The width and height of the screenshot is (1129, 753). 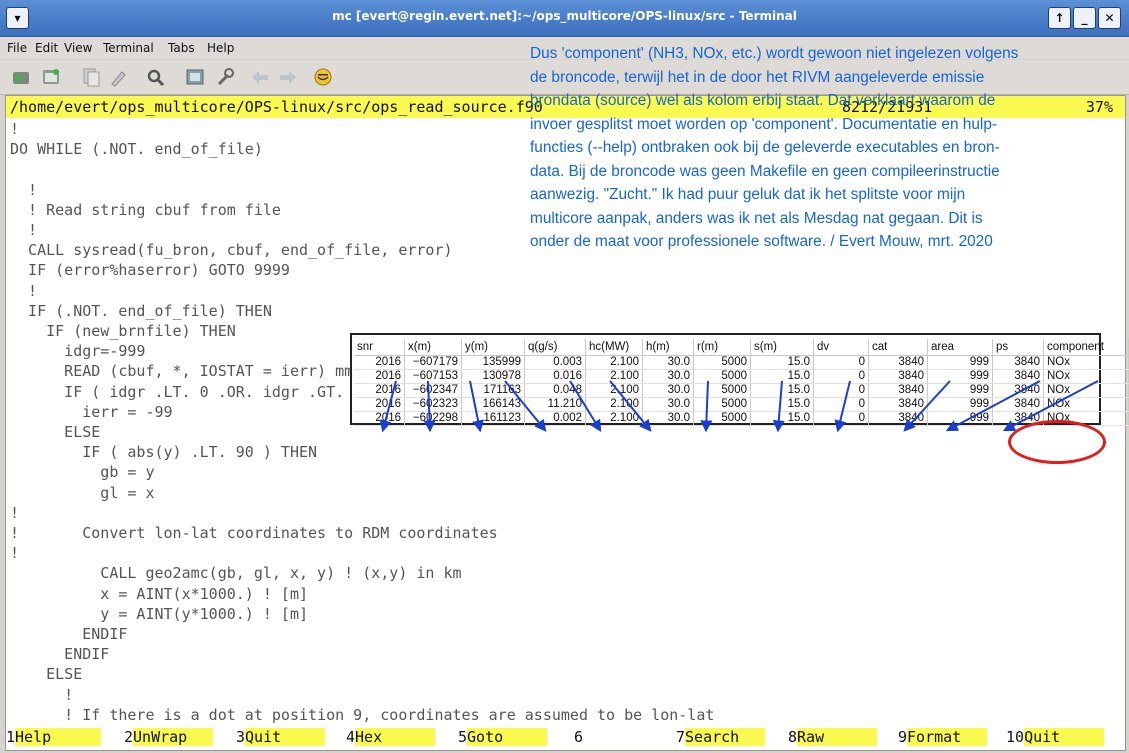 What do you see at coordinates (433, 347) in the screenshot?
I see `column-header: x(m)` at bounding box center [433, 347].